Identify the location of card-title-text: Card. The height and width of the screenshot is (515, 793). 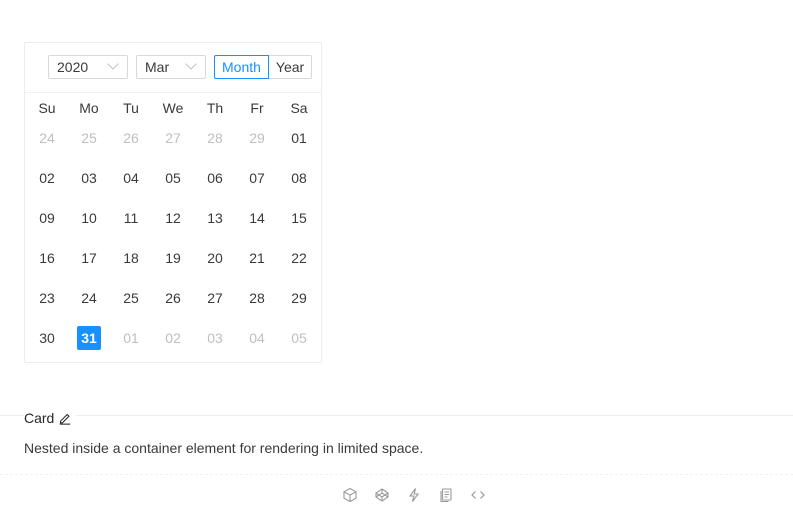
(39, 418).